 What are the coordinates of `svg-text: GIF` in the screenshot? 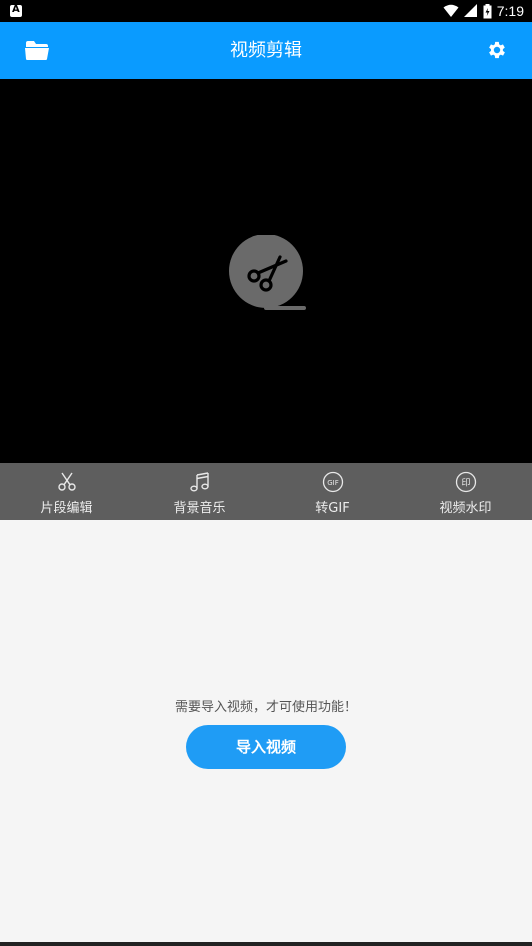 It's located at (333, 483).